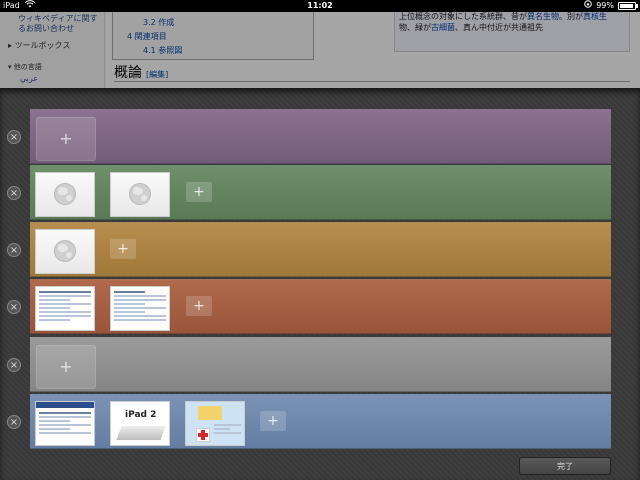 The image size is (640, 480). I want to click on page-banner, so click(210, 413).